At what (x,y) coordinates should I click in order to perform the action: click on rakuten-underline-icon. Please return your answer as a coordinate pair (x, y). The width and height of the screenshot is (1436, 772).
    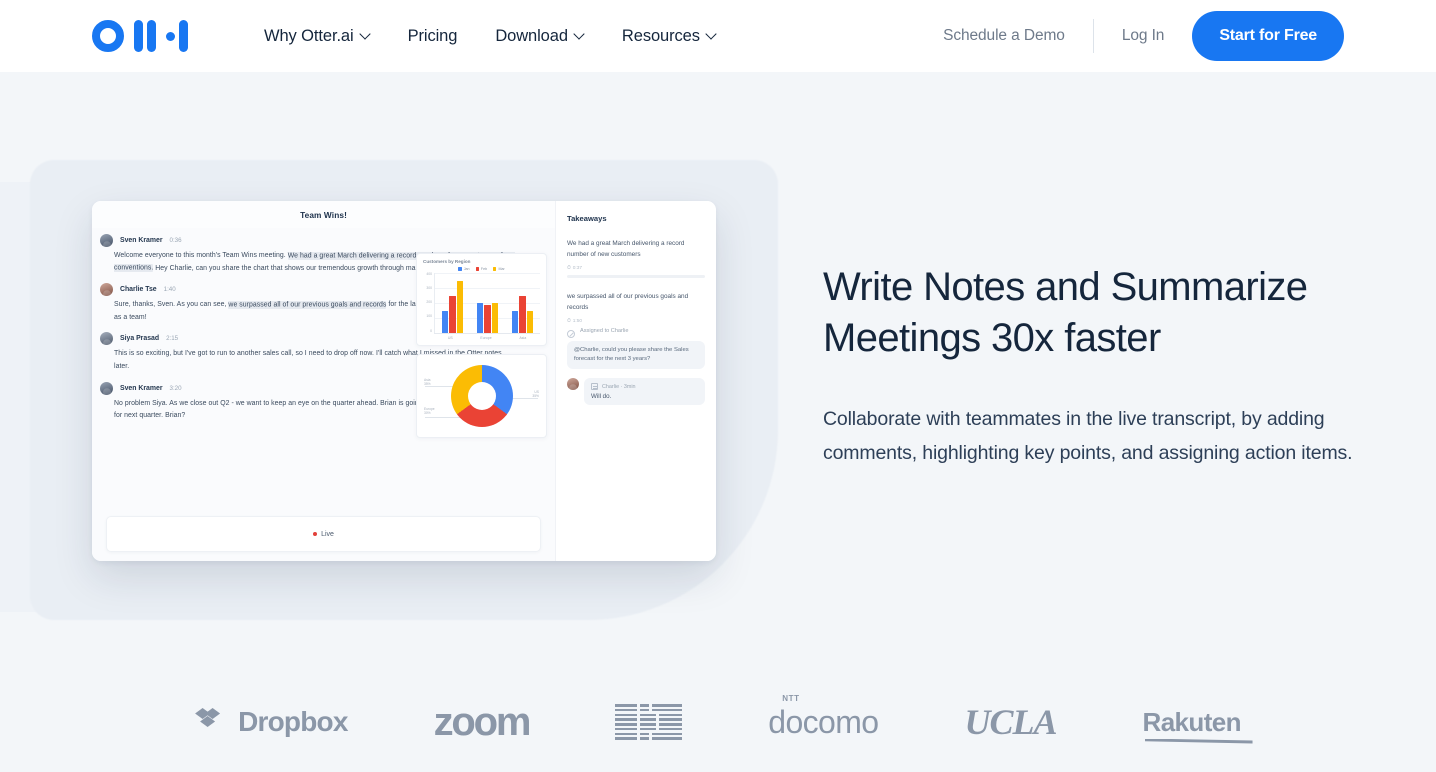
    Looking at the image, I should click on (1198, 741).